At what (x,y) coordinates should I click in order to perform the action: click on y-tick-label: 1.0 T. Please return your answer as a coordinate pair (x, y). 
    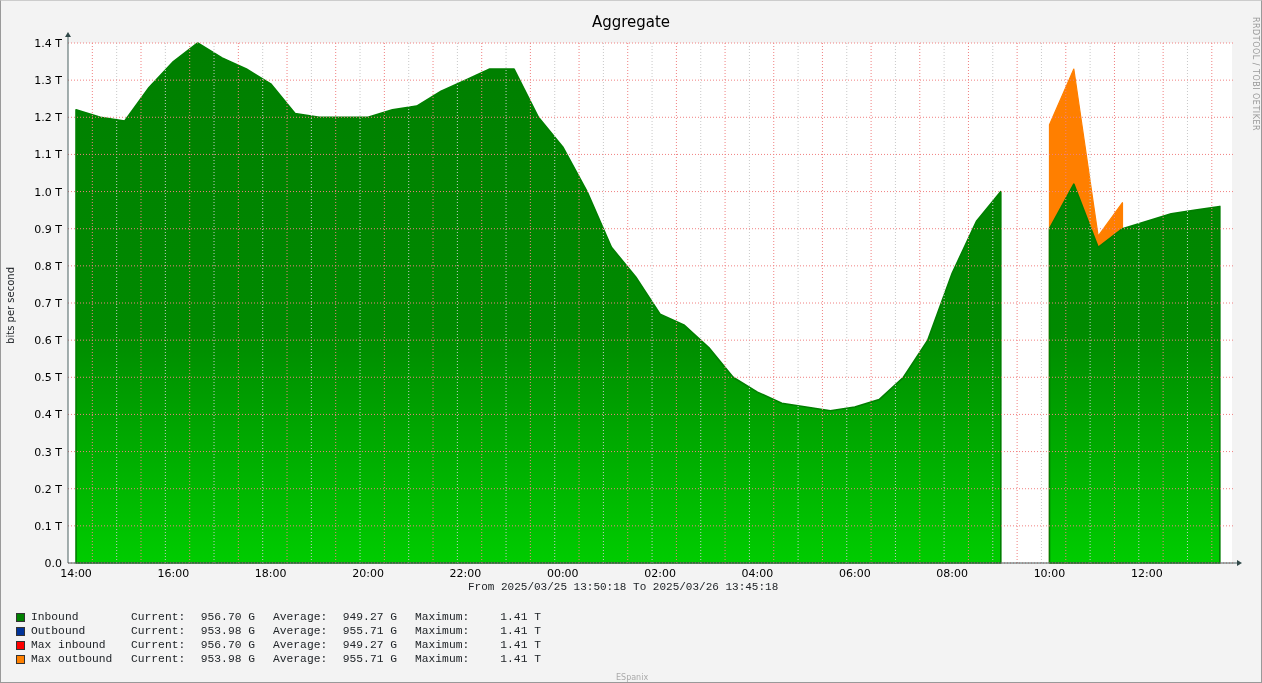
    Looking at the image, I should click on (48, 192).